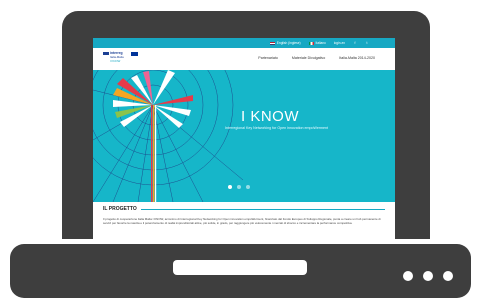 The image size is (481, 302). I want to click on hero-title: I KNOW, so click(270, 116).